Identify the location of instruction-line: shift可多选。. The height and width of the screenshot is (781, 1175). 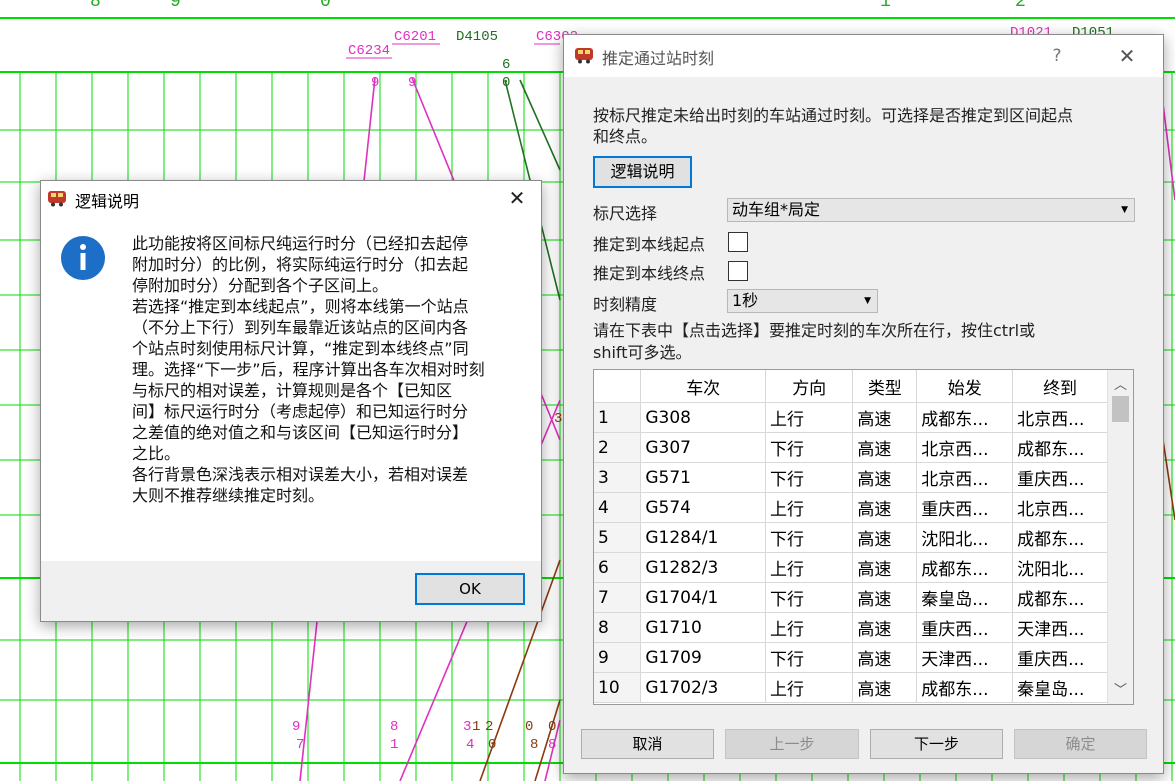
(642, 352).